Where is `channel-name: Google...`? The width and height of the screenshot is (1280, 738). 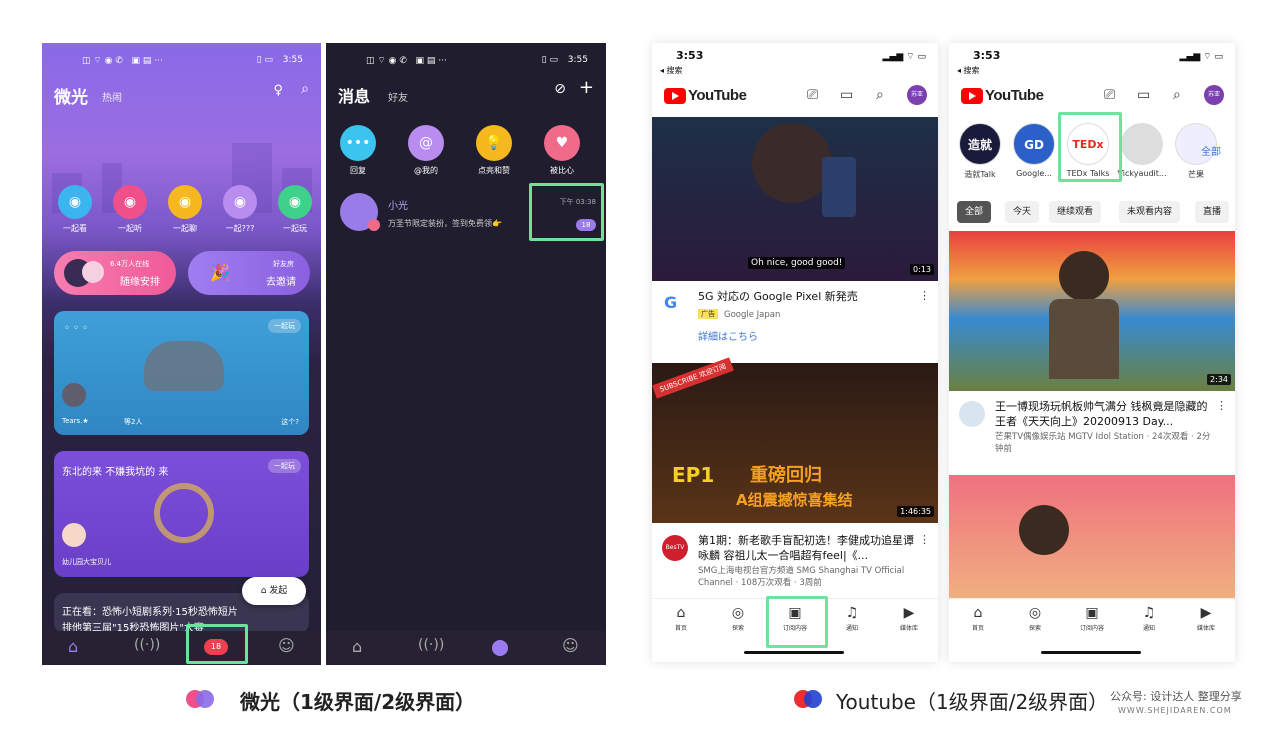
channel-name: Google... is located at coordinates (1034, 173).